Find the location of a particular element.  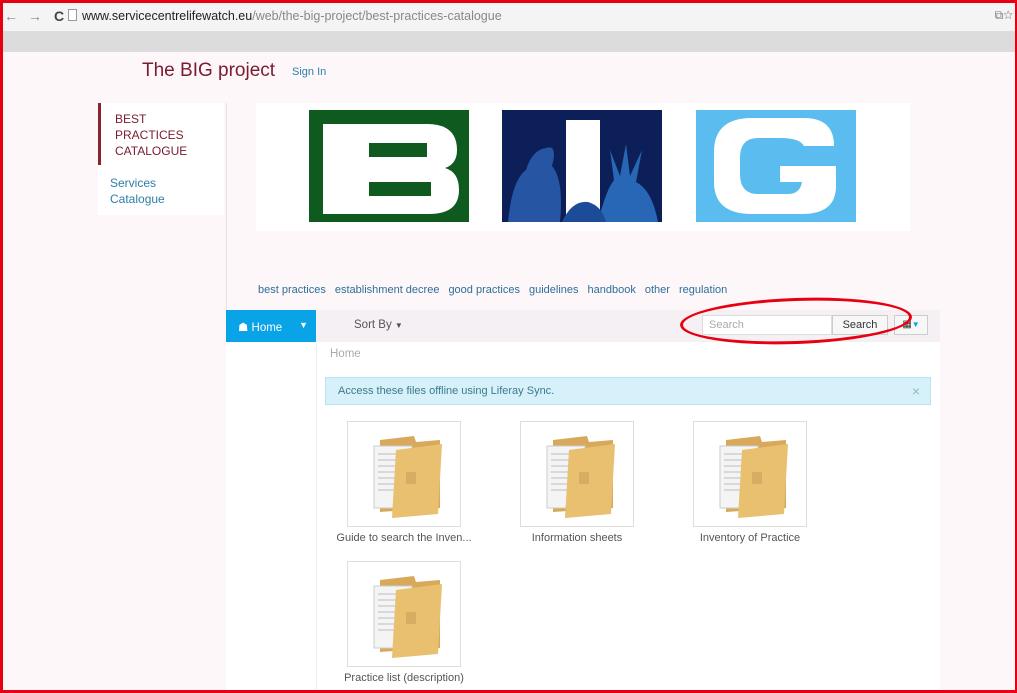

close-icon: × is located at coordinates (916, 391).